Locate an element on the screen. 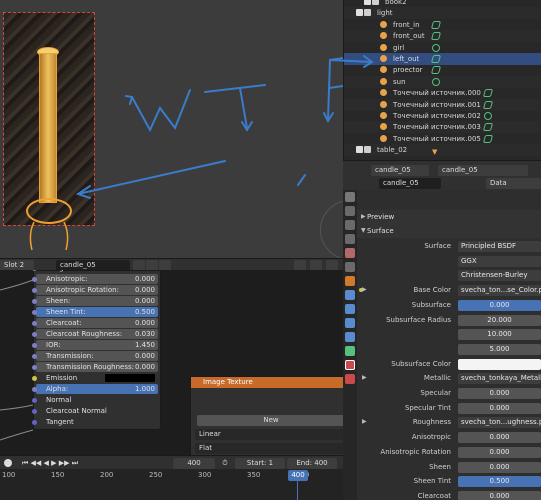 This screenshot has height=500, width=541. preview-panel-header: ▶ Preview is located at coordinates (449, 217).